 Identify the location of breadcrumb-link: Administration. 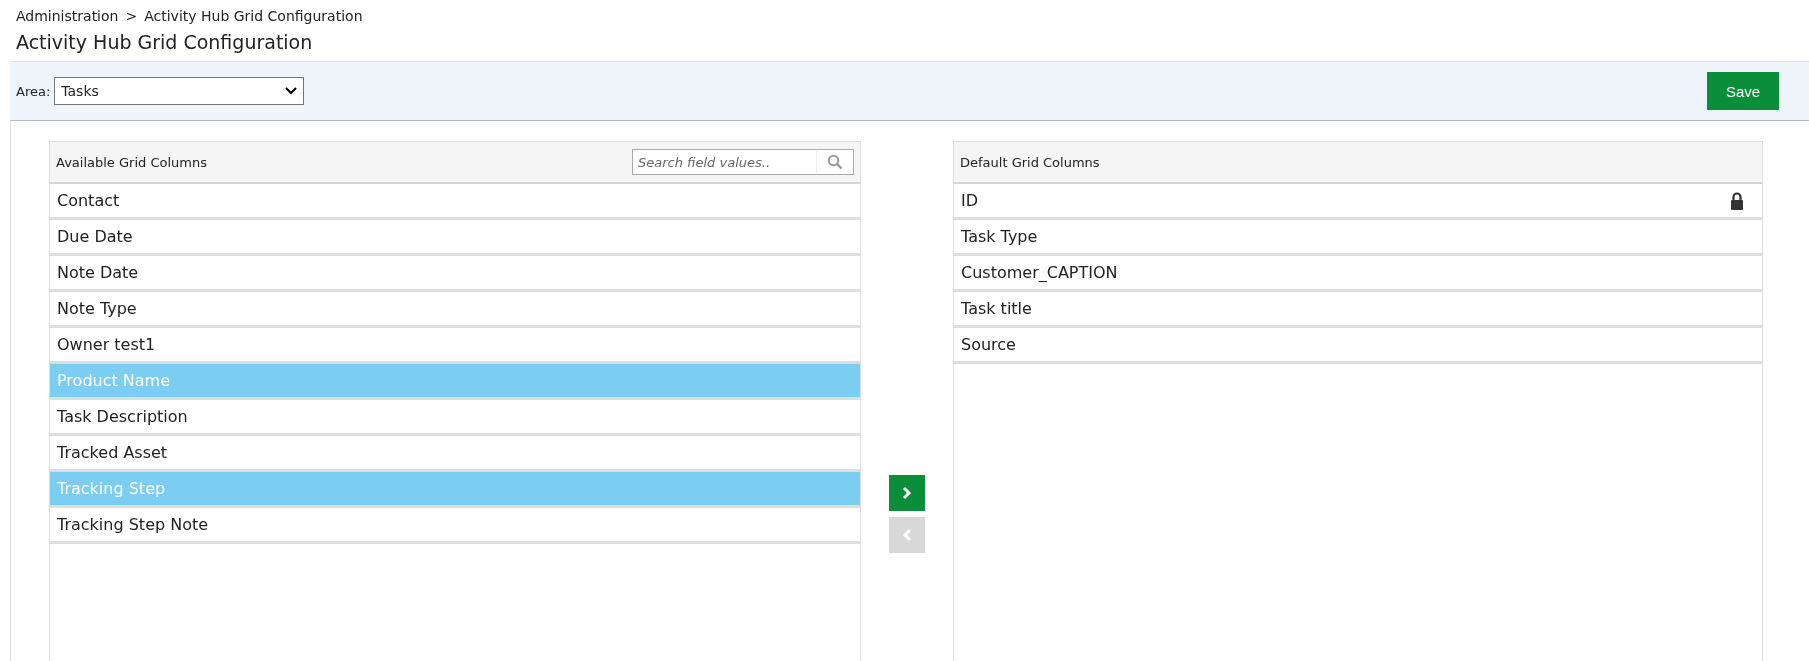
(67, 17).